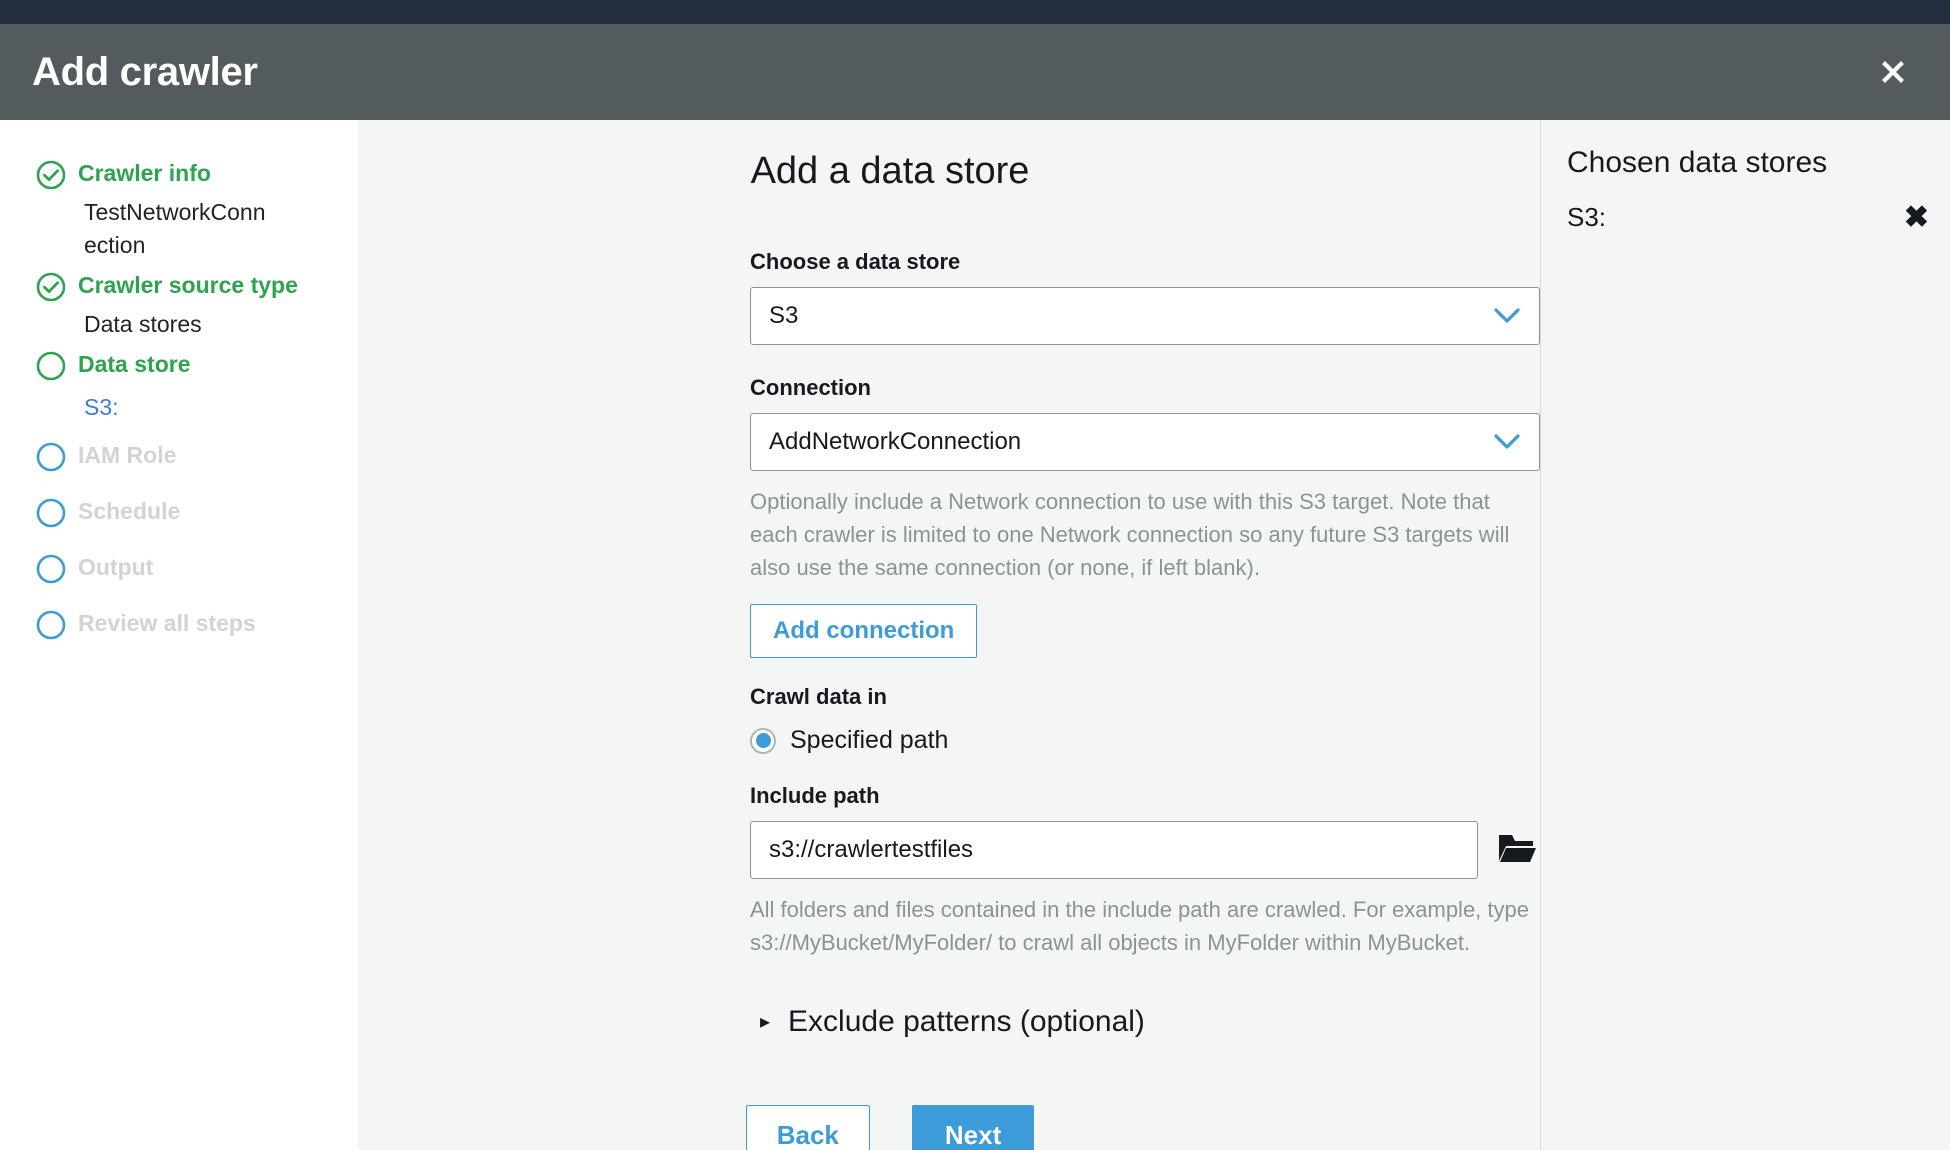  What do you see at coordinates (1145, 740) in the screenshot?
I see `specified-path-radio: Specified path` at bounding box center [1145, 740].